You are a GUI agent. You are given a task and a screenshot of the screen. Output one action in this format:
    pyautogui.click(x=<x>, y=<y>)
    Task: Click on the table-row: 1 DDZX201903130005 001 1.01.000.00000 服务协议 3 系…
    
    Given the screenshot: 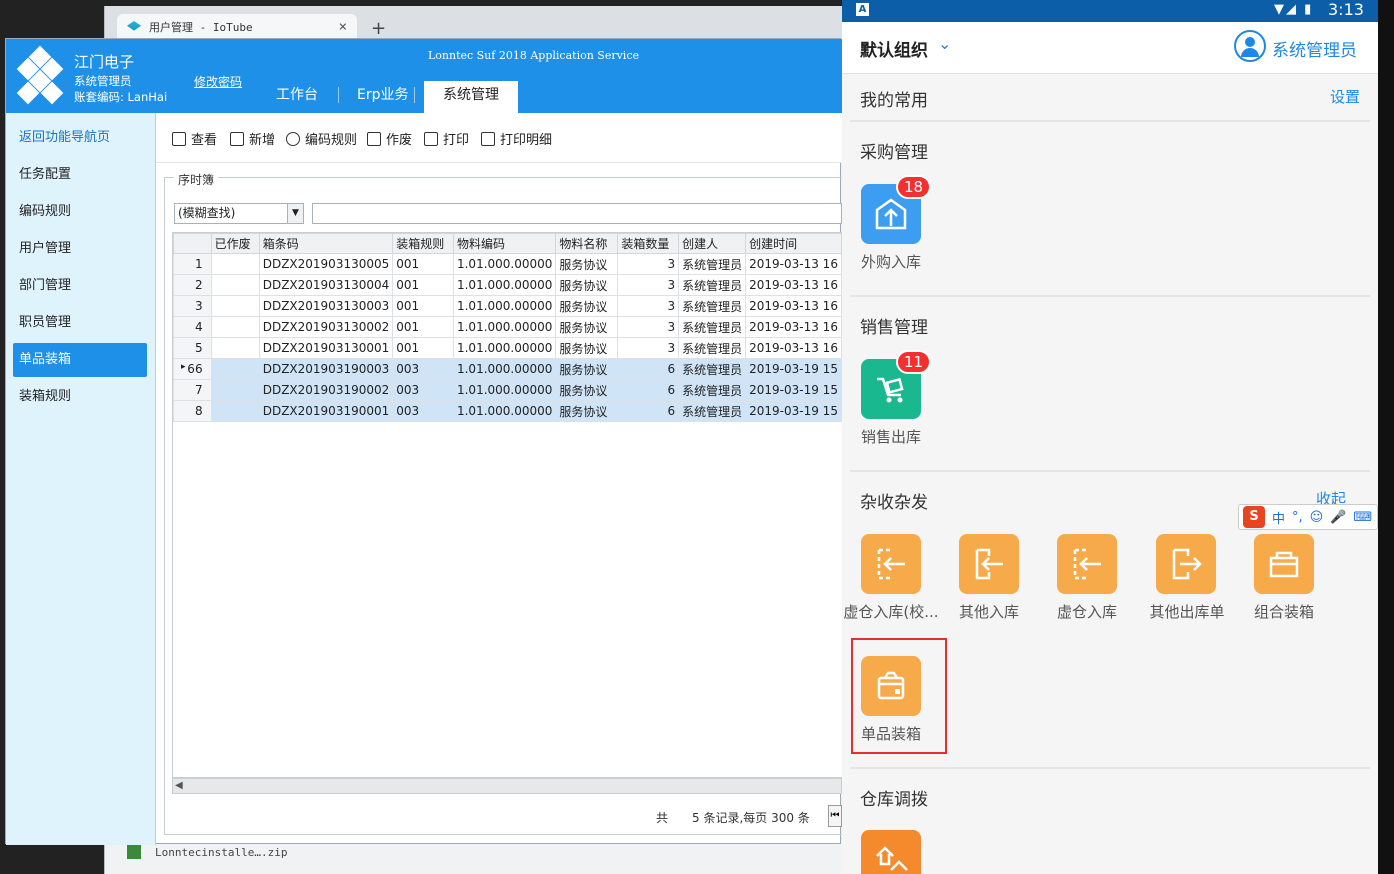 What is the action you would take?
    pyautogui.click(x=507, y=264)
    